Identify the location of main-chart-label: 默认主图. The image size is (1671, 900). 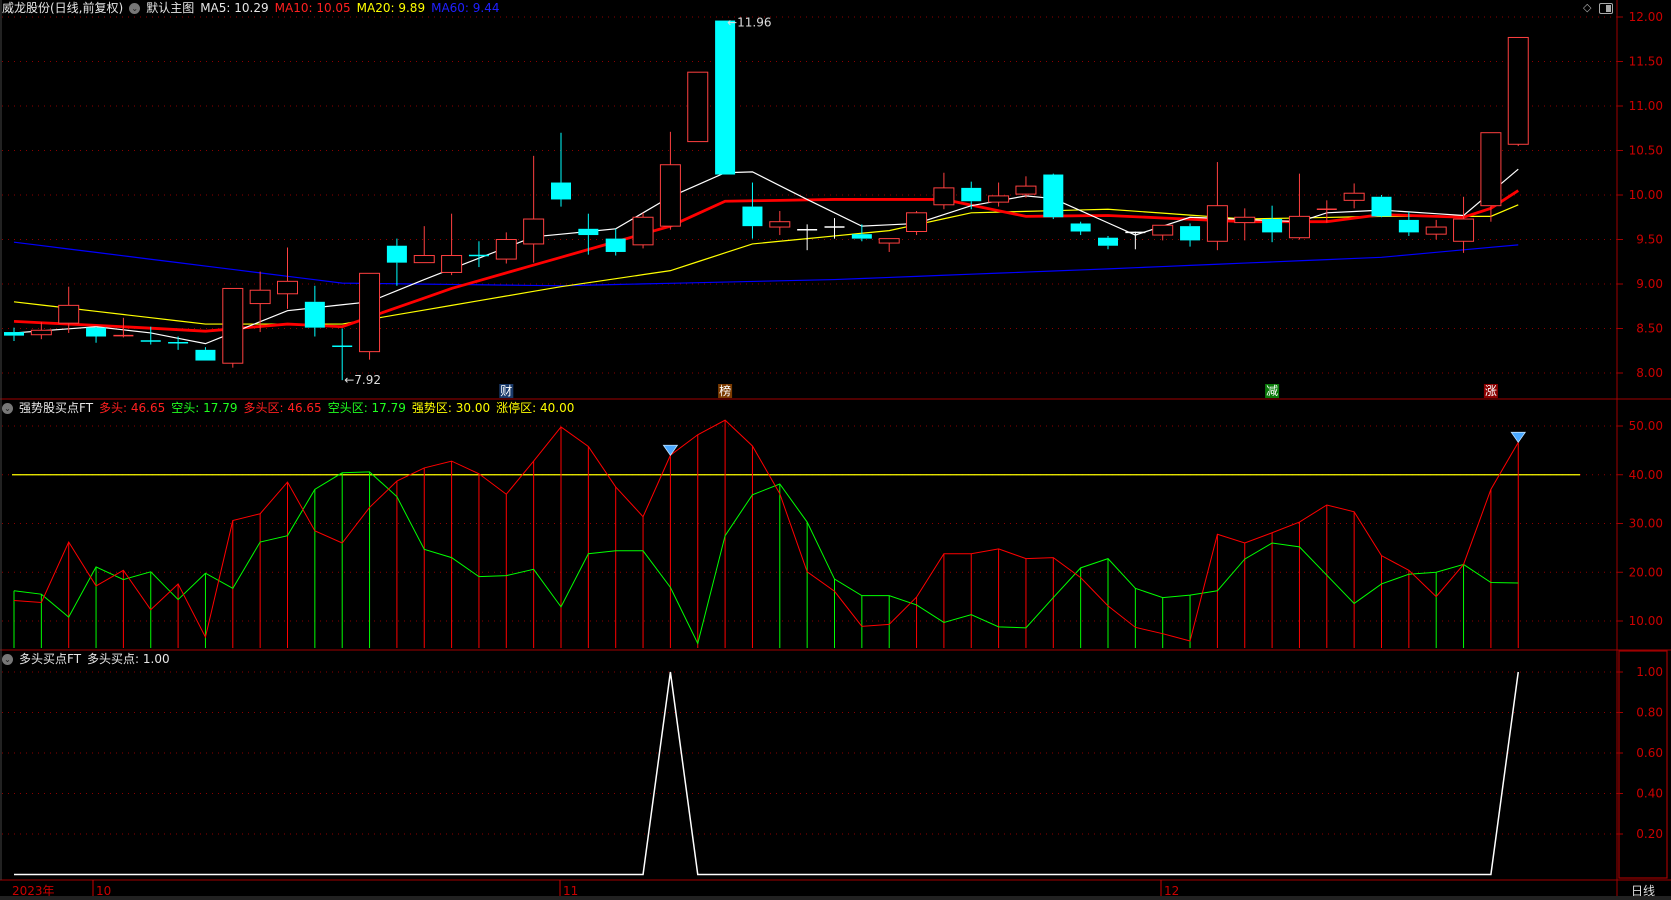
(170, 8).